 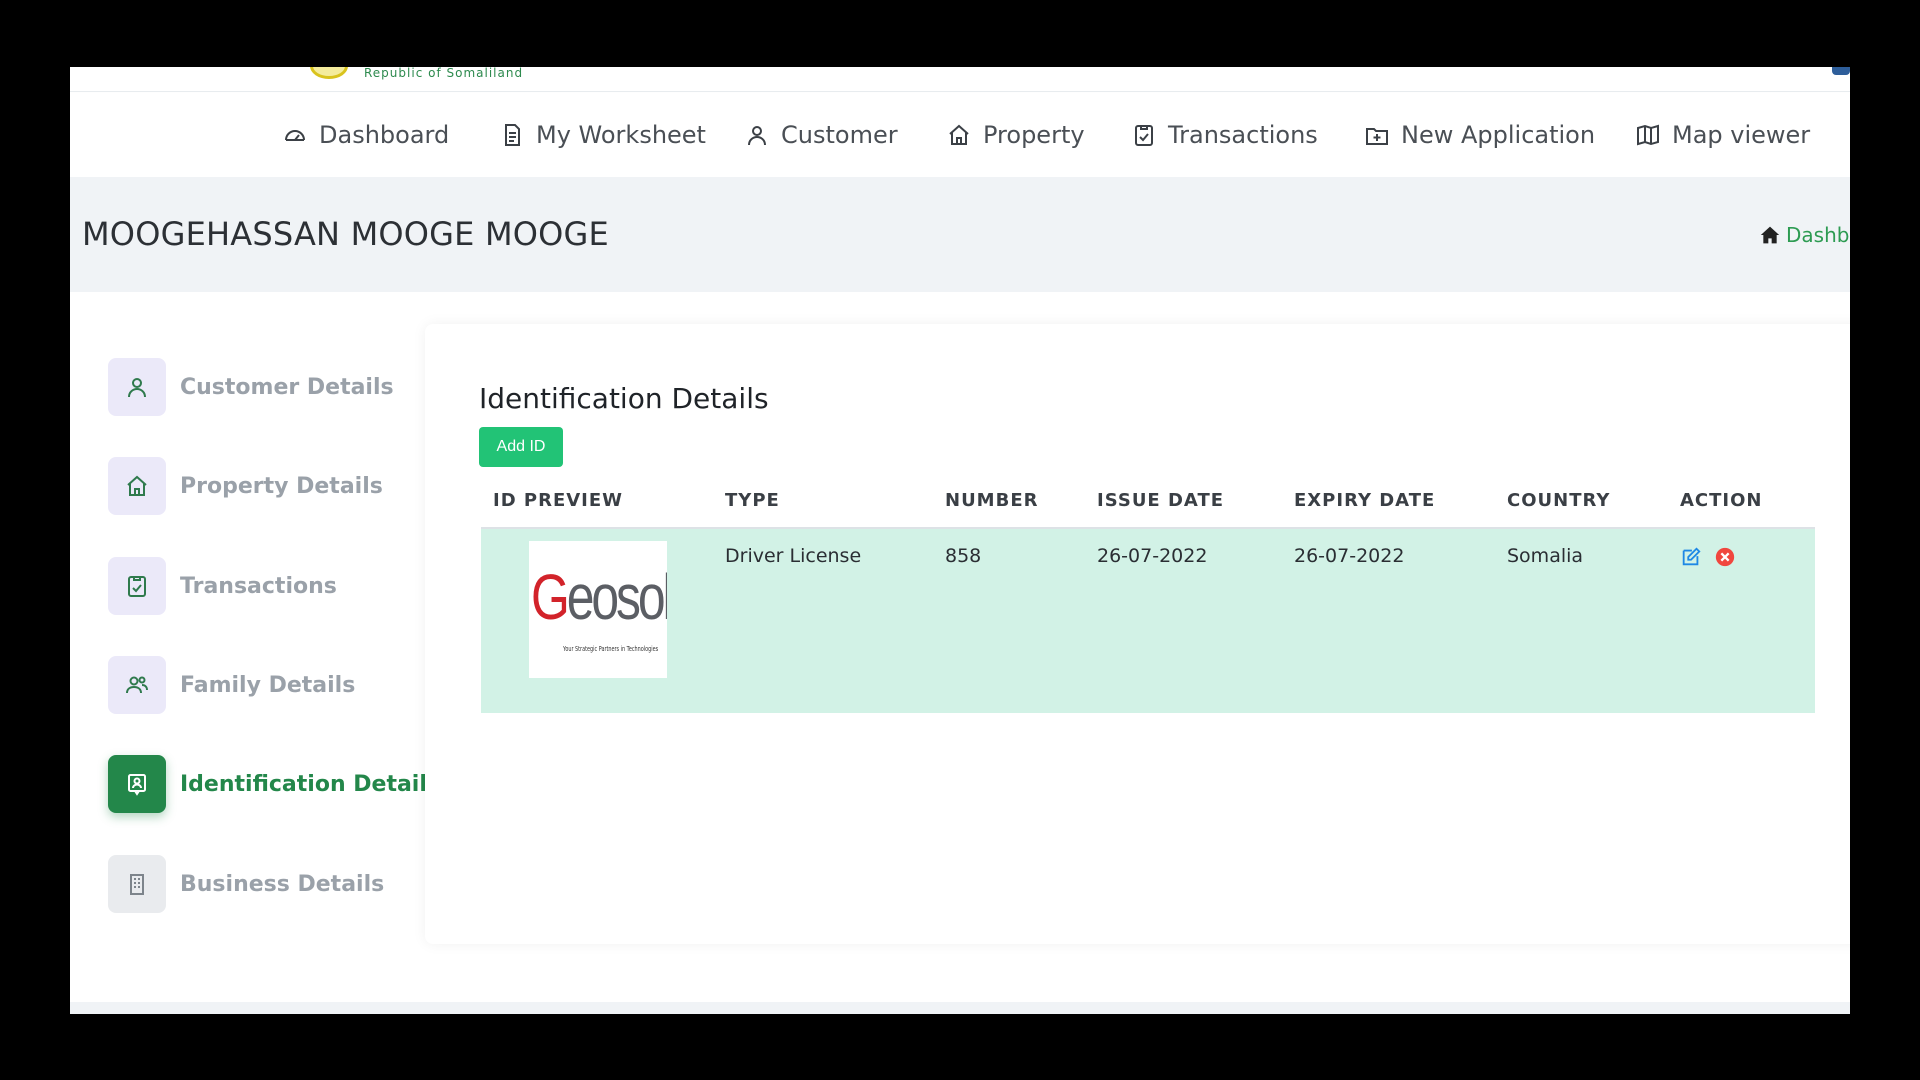 I want to click on id-card-icon, so click(x=137, y=784).